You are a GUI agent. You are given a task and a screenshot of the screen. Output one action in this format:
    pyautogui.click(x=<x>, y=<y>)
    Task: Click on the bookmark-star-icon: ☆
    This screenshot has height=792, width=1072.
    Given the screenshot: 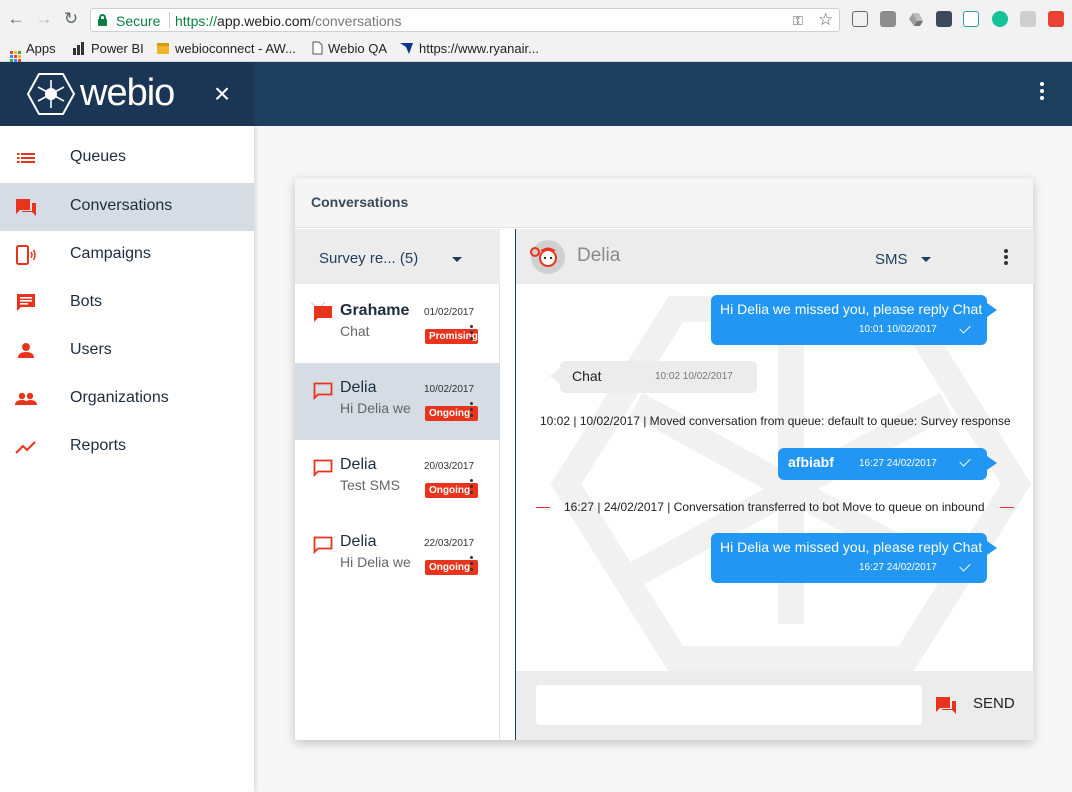 What is the action you would take?
    pyautogui.click(x=825, y=20)
    